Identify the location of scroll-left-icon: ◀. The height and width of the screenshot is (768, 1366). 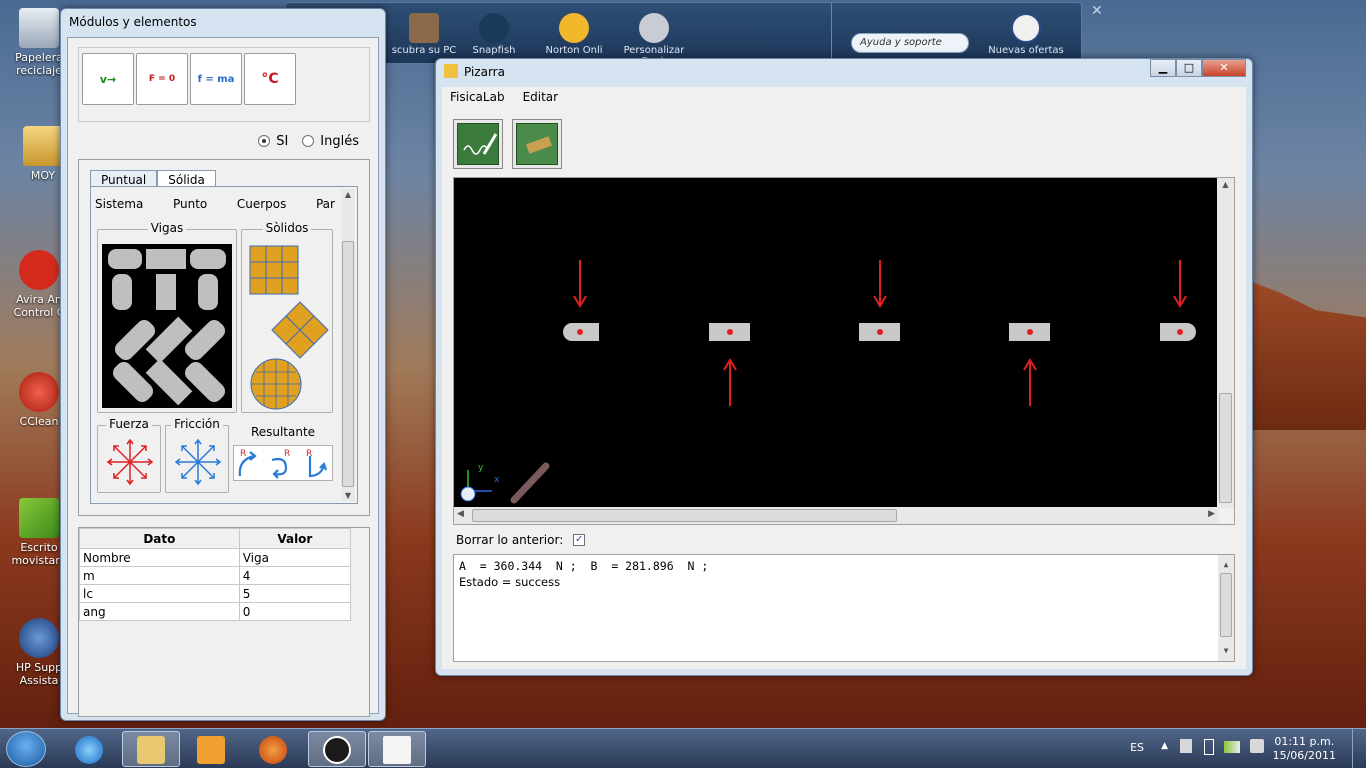
(460, 514).